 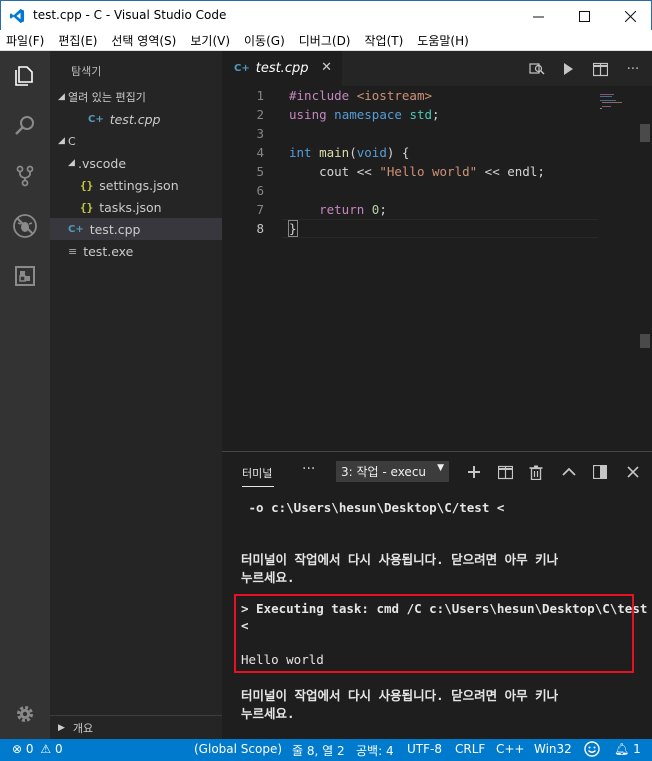 What do you see at coordinates (37, 749) in the screenshot?
I see `problems-indicator: ⊗ 0 ⚠ 0` at bounding box center [37, 749].